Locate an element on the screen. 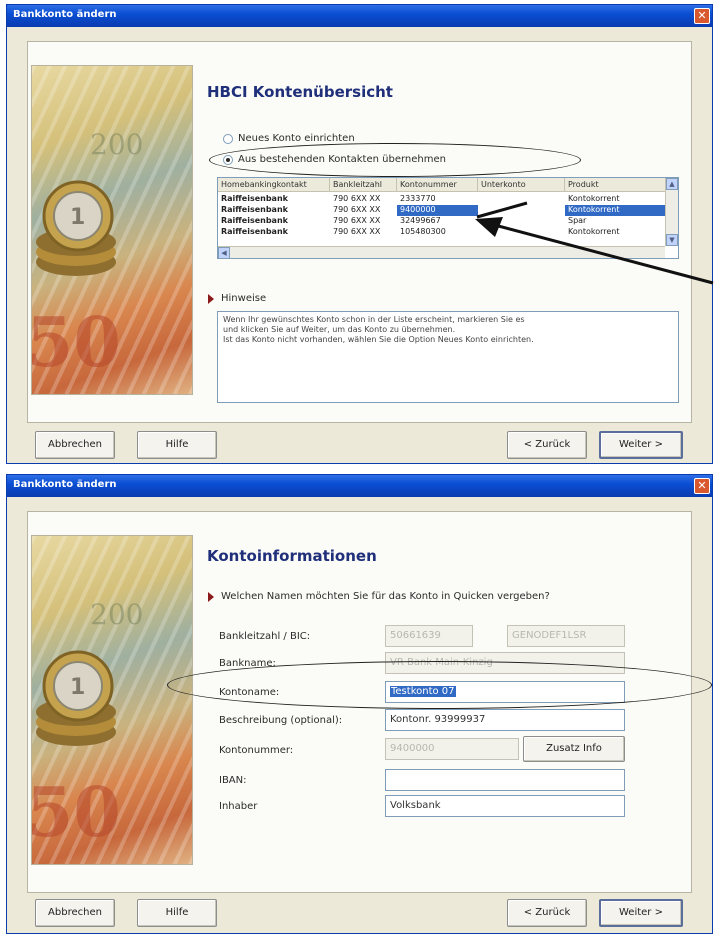  blz-field: 50661639 is located at coordinates (429, 636).